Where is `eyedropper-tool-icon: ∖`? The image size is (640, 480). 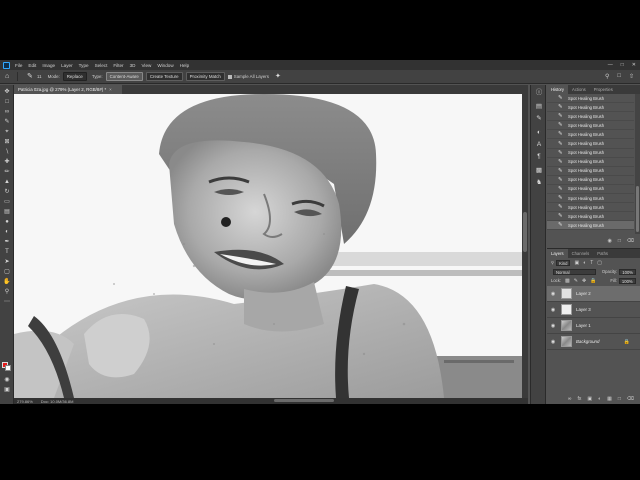
eyedropper-tool-icon: ∖ is located at coordinates (7, 152).